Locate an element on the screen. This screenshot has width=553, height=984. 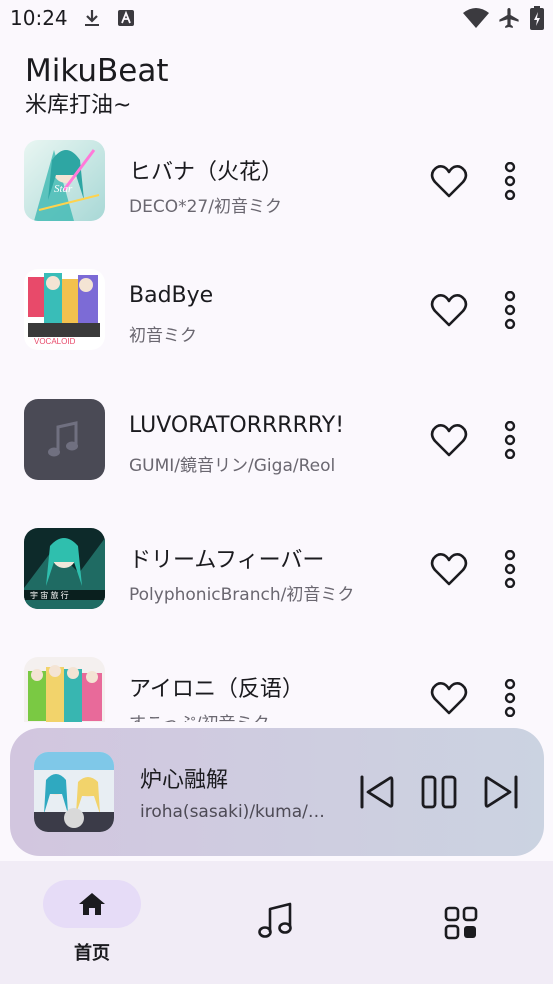
nav-item-home is located at coordinates (92, 904).